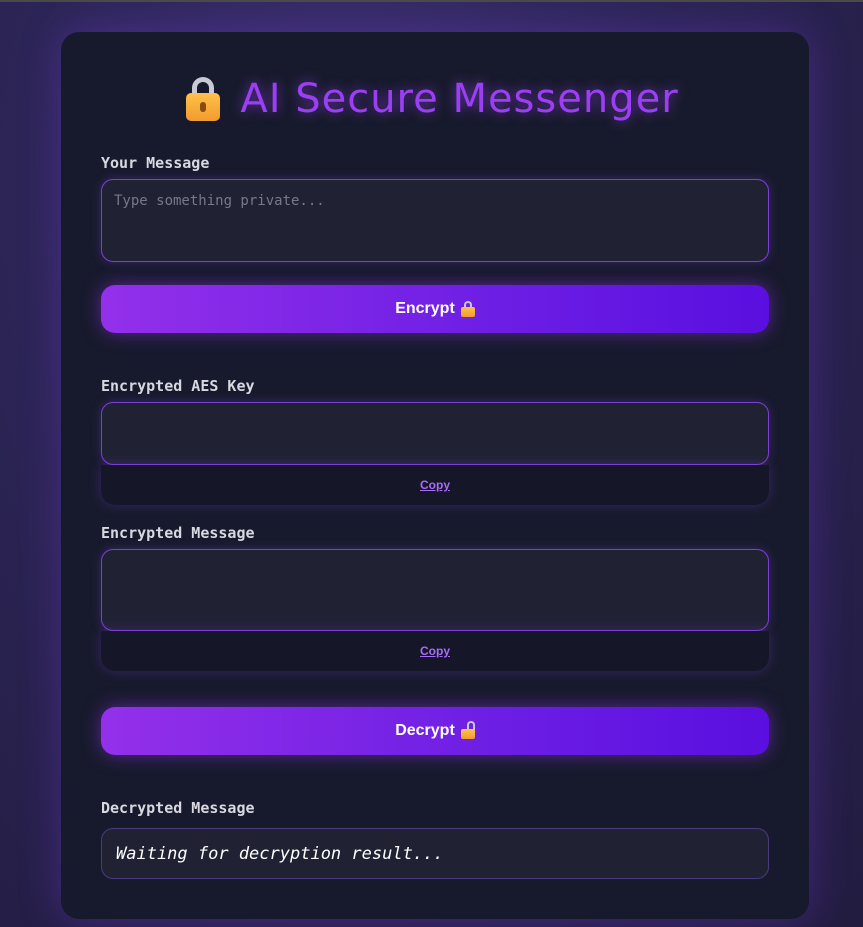  Describe the element at coordinates (431, 1) in the screenshot. I see `window-top-border` at that location.